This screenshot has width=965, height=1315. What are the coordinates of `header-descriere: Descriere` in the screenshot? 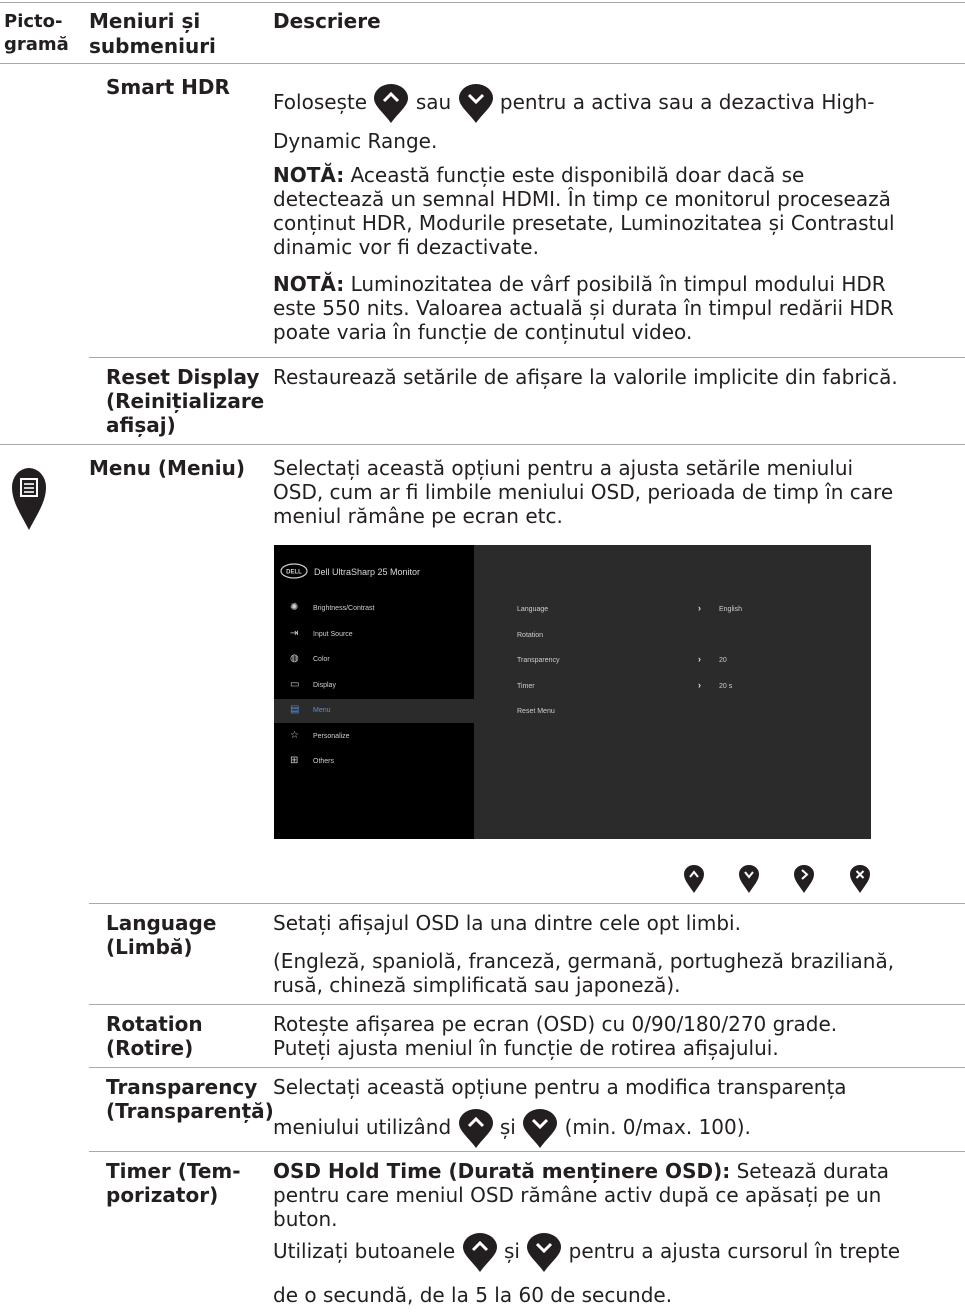 It's located at (327, 21).